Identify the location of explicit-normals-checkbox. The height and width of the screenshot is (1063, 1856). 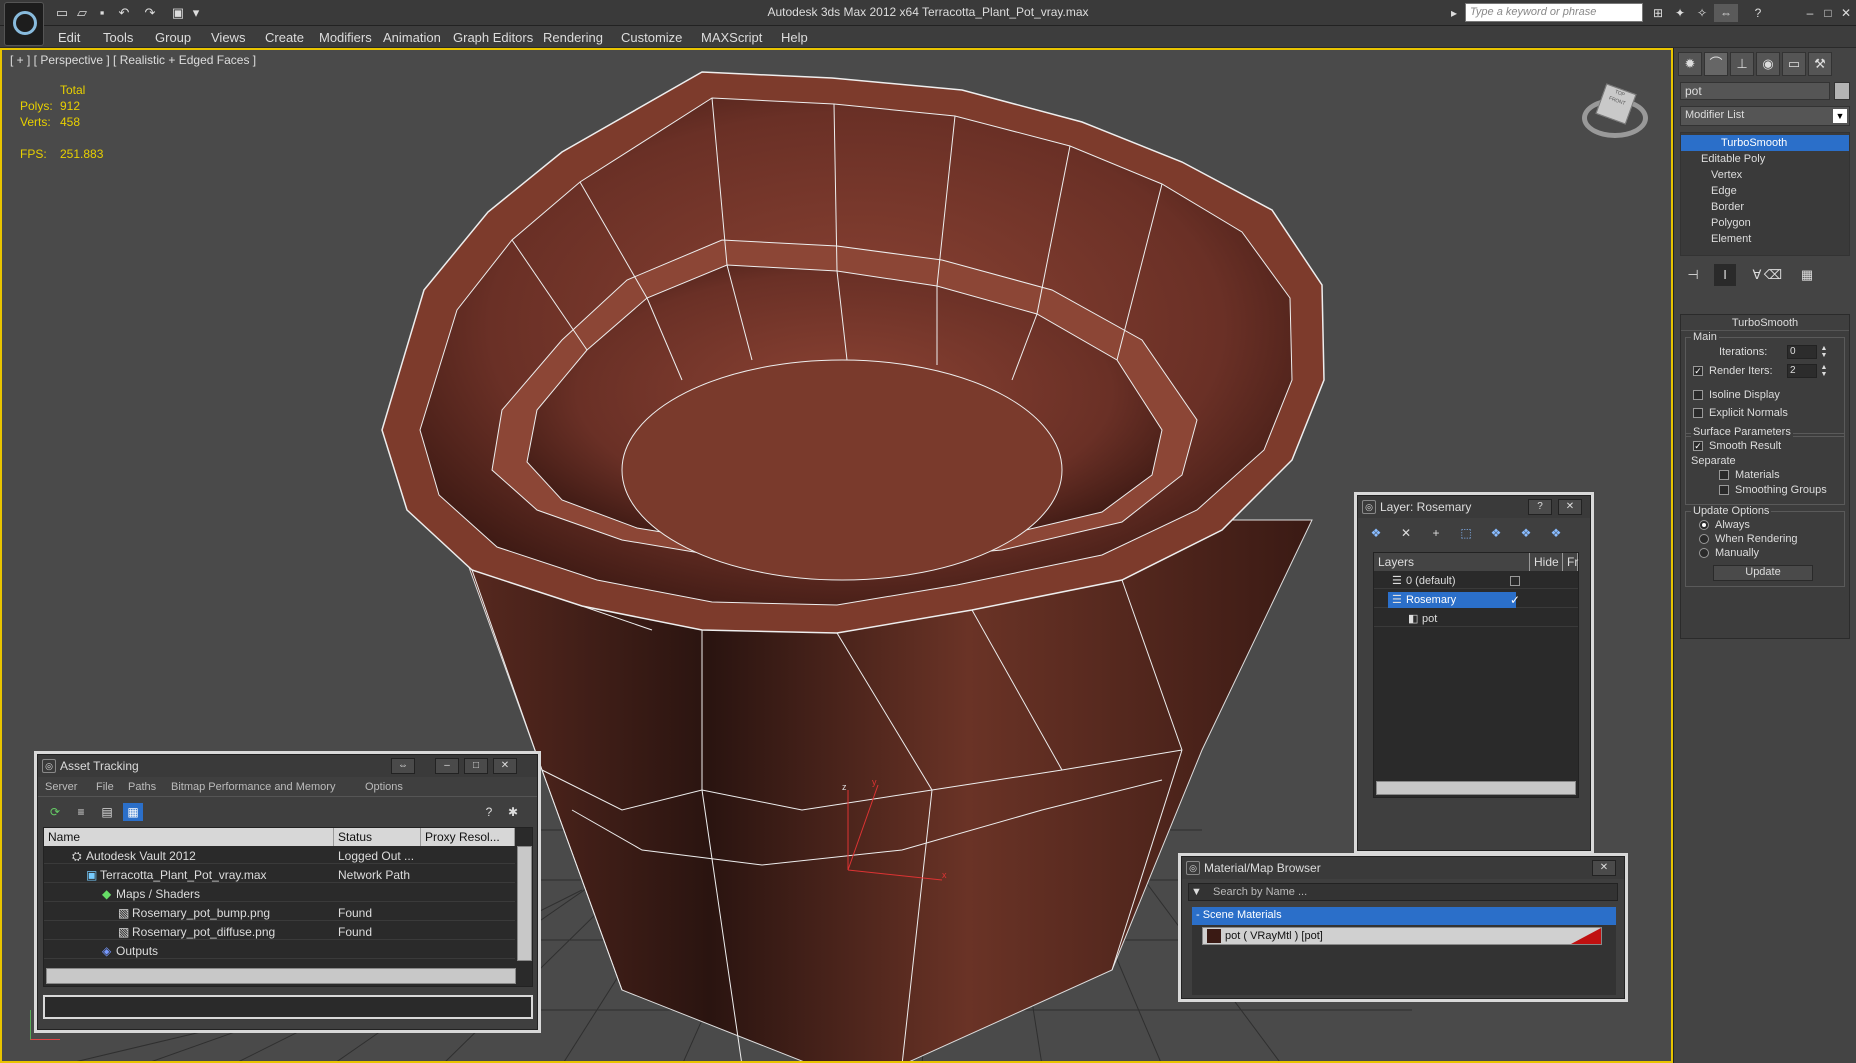
(1698, 413).